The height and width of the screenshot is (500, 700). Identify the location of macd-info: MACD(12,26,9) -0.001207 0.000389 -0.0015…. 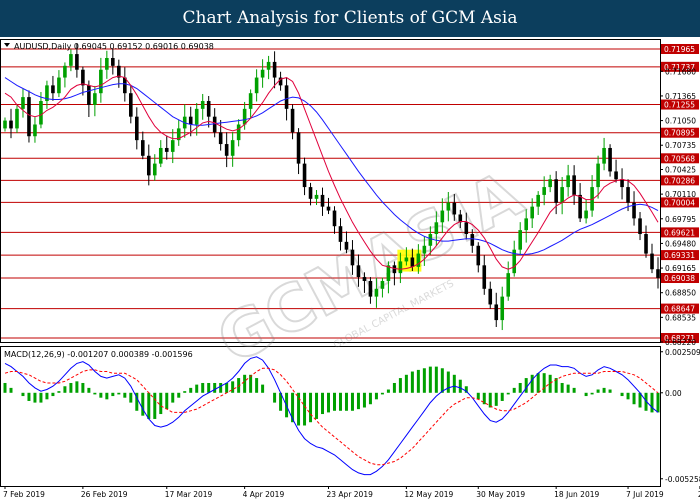
(98, 354).